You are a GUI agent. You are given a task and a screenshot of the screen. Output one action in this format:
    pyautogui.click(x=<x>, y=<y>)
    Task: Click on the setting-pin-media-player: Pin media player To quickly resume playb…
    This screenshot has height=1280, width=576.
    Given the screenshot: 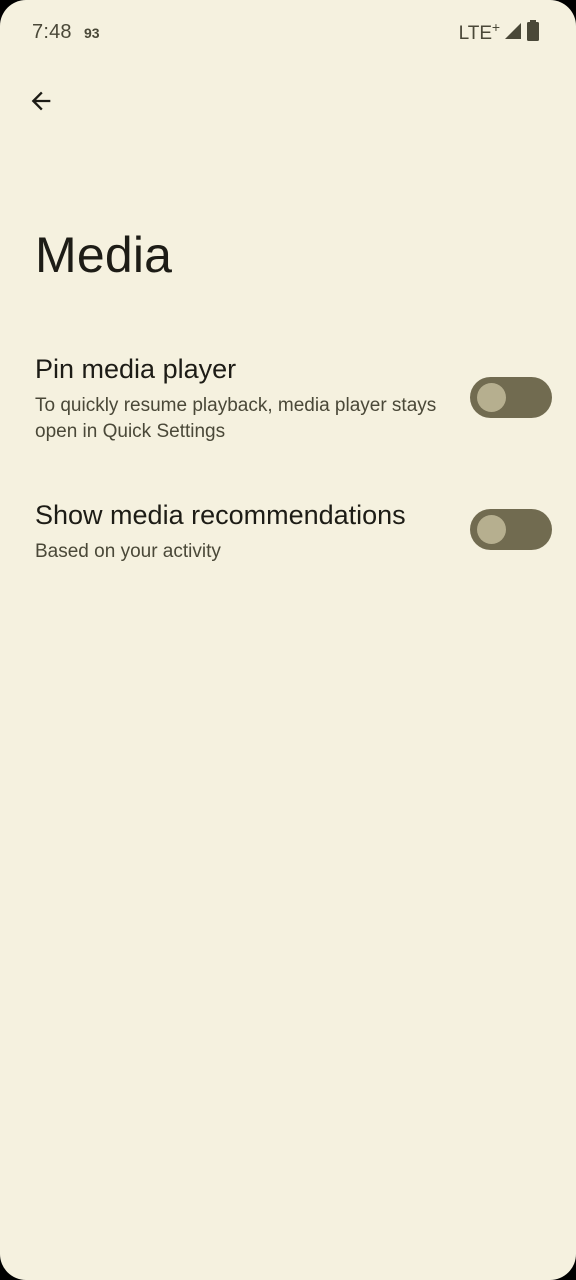 What is the action you would take?
    pyautogui.click(x=288, y=400)
    